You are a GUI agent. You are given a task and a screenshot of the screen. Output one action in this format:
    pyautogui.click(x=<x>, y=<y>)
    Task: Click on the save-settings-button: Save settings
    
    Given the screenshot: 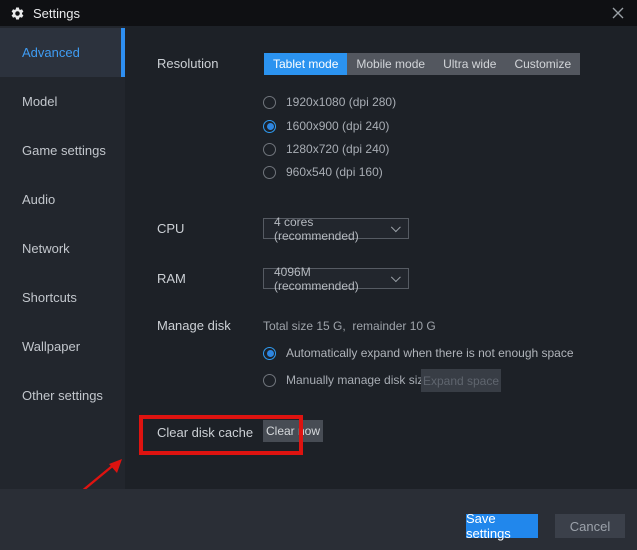 What is the action you would take?
    pyautogui.click(x=502, y=526)
    